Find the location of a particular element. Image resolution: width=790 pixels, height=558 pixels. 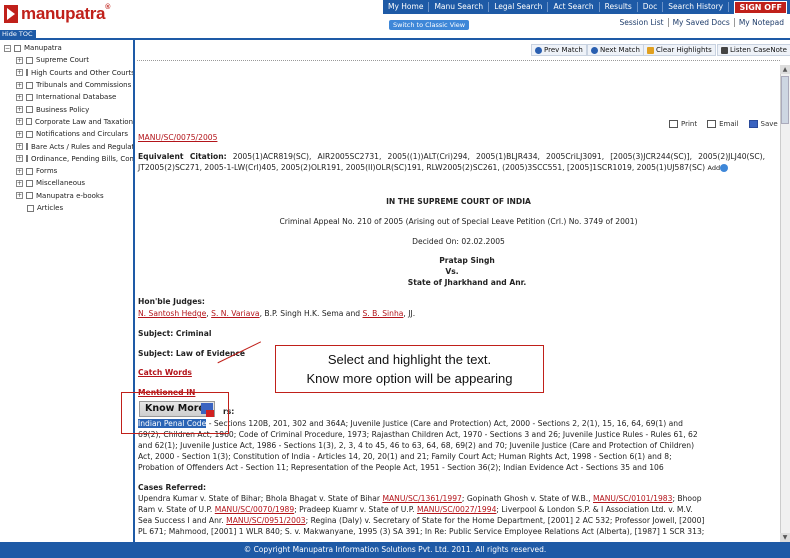

collapse-icon: − is located at coordinates (7, 48).